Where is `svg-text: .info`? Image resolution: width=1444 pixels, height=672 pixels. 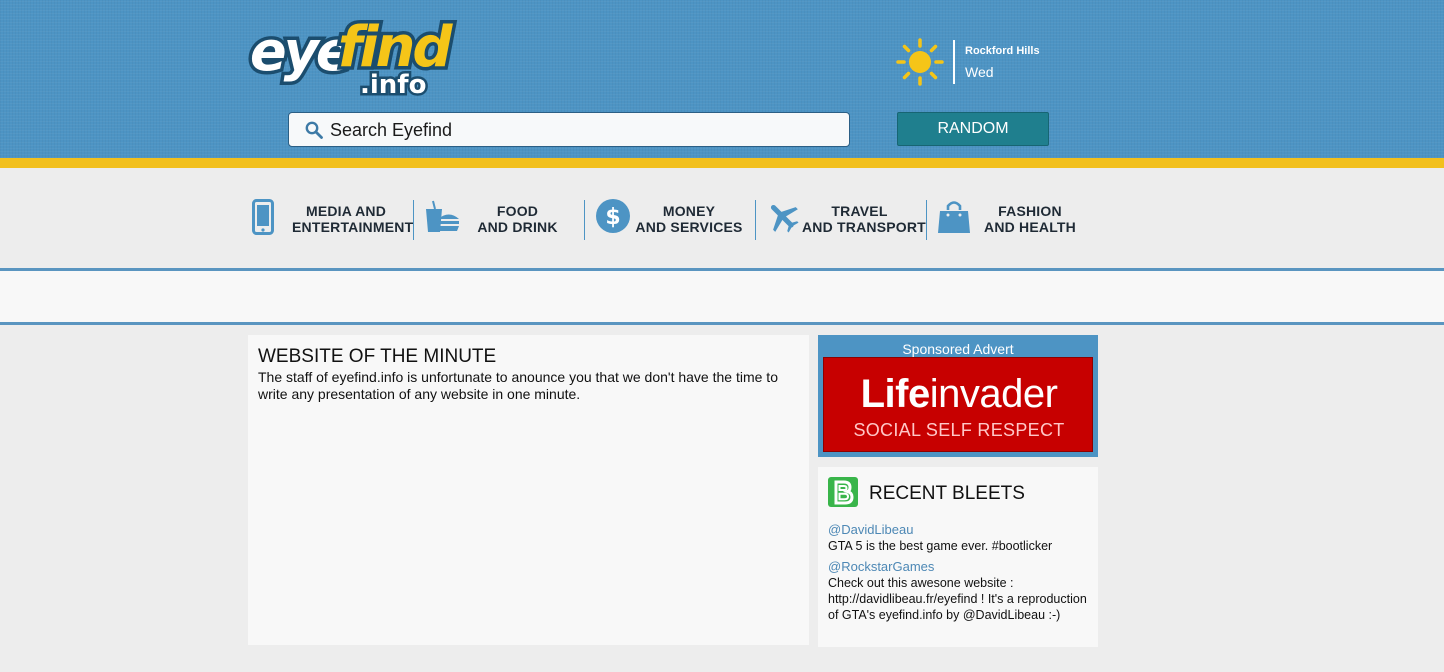
svg-text: .info is located at coordinates (393, 85).